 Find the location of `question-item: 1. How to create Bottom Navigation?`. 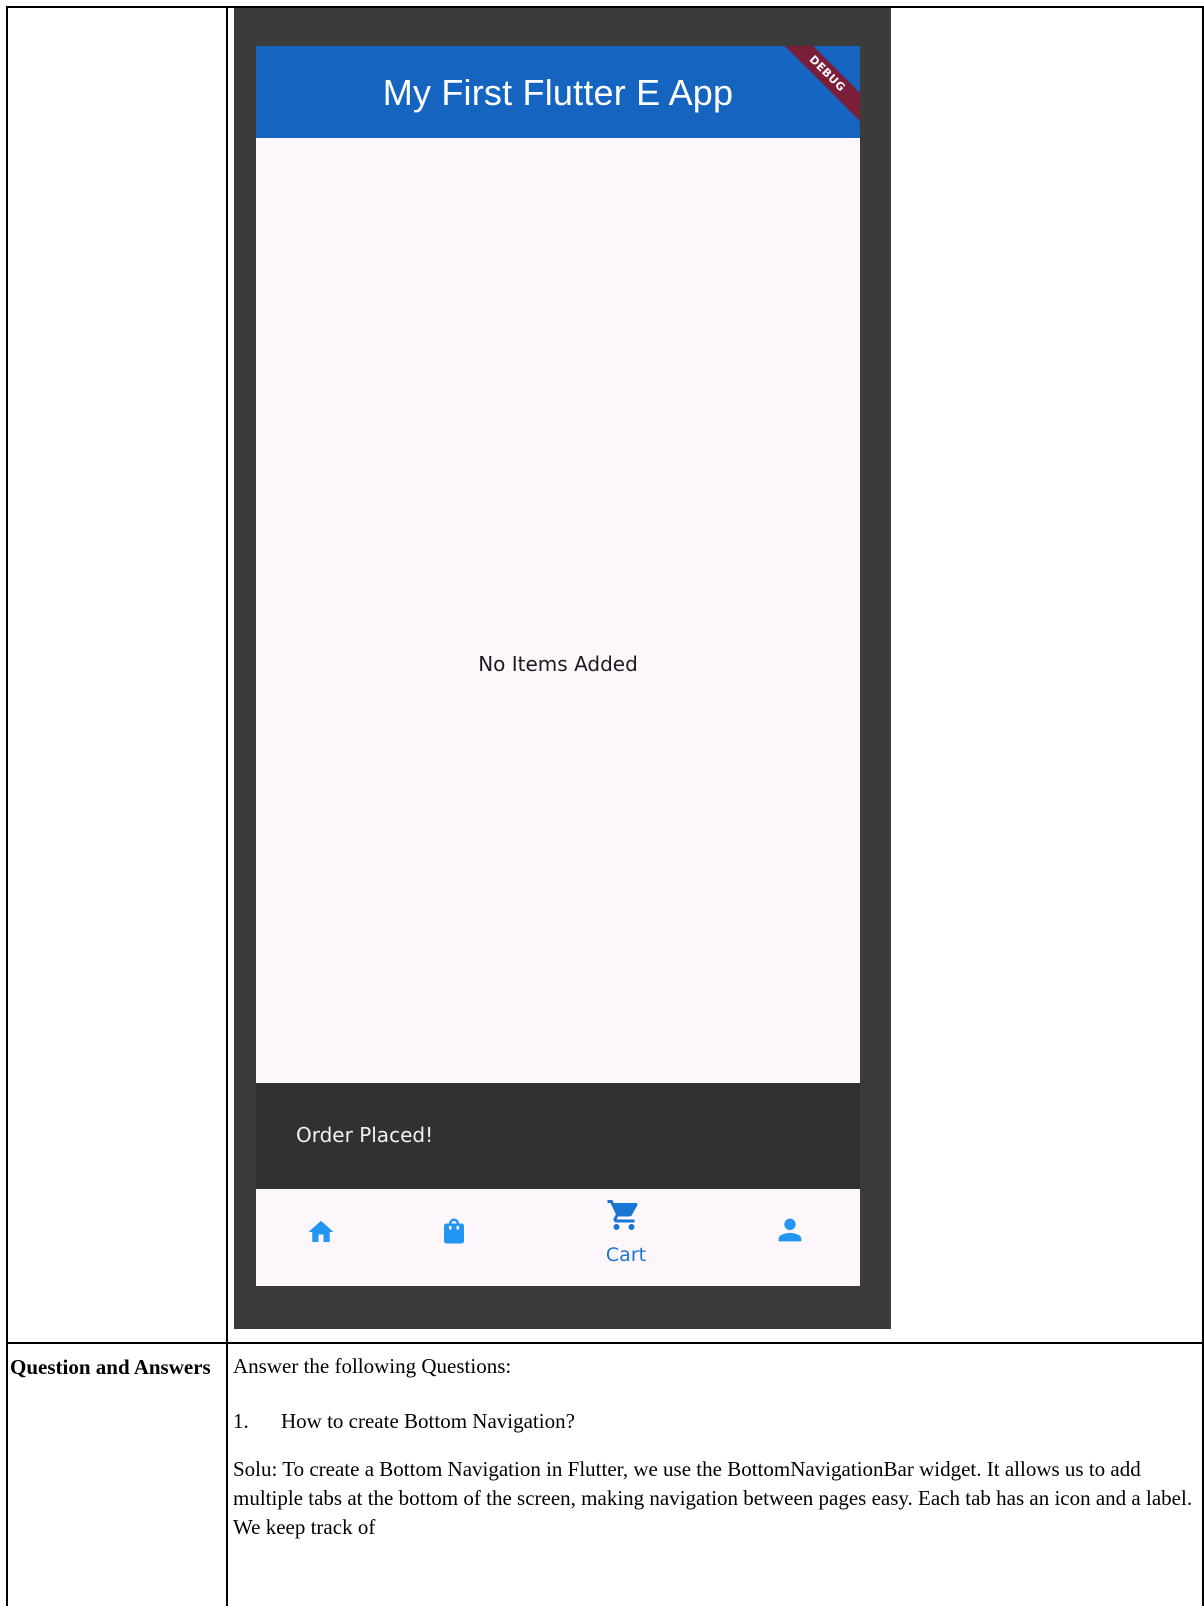

question-item: 1. How to create Bottom Navigation? is located at coordinates (714, 1421).